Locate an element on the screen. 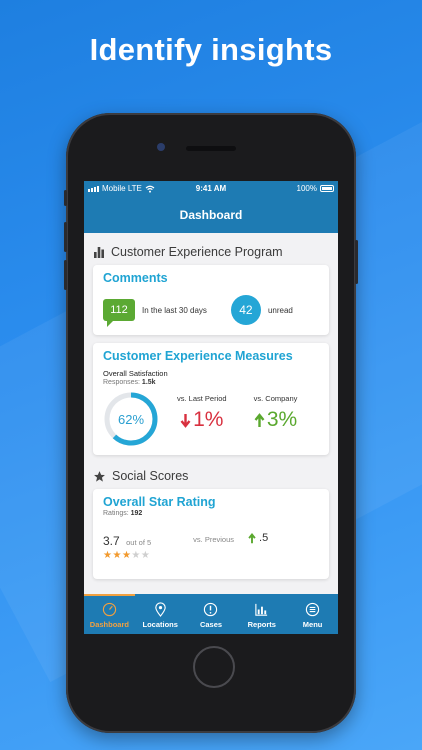  tab-reports: Reports is located at coordinates (261, 615).